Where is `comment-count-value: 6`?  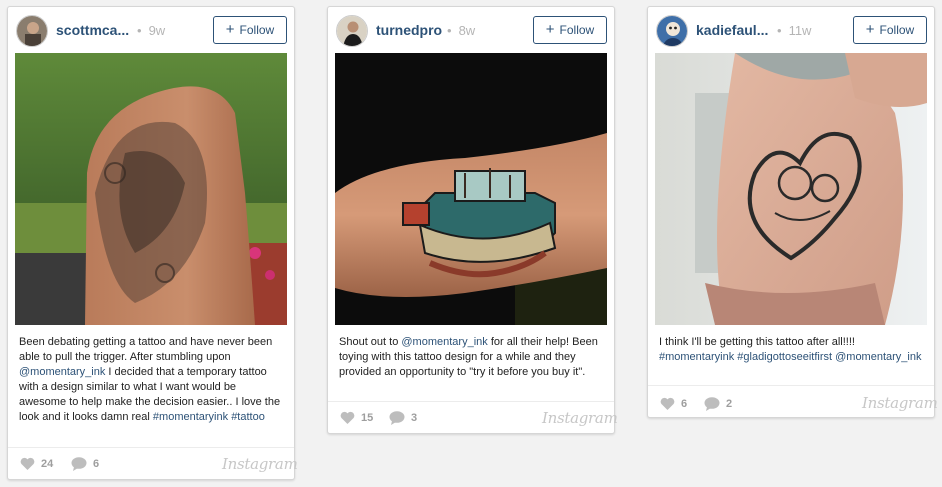
comment-count-value: 6 is located at coordinates (96, 464).